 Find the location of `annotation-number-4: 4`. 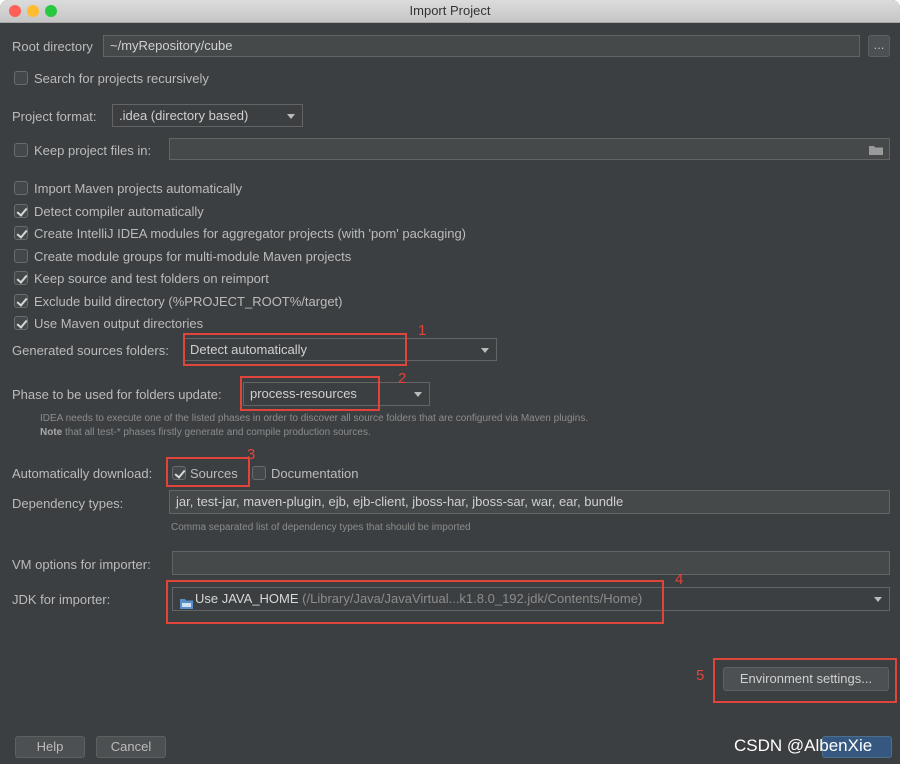

annotation-number-4: 4 is located at coordinates (679, 579).